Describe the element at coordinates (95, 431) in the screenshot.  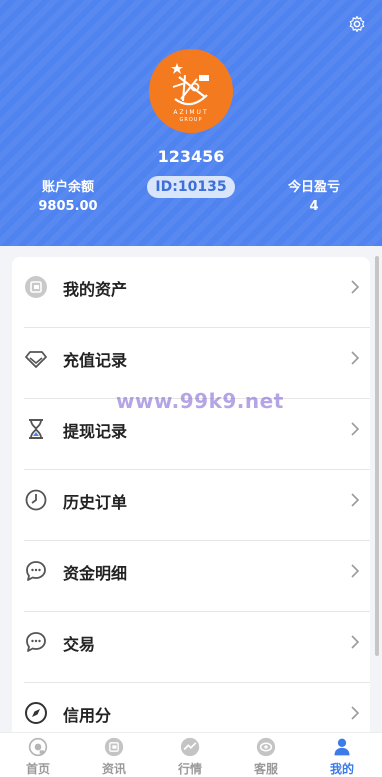
I see `menu-item-label: 提现记录` at that location.